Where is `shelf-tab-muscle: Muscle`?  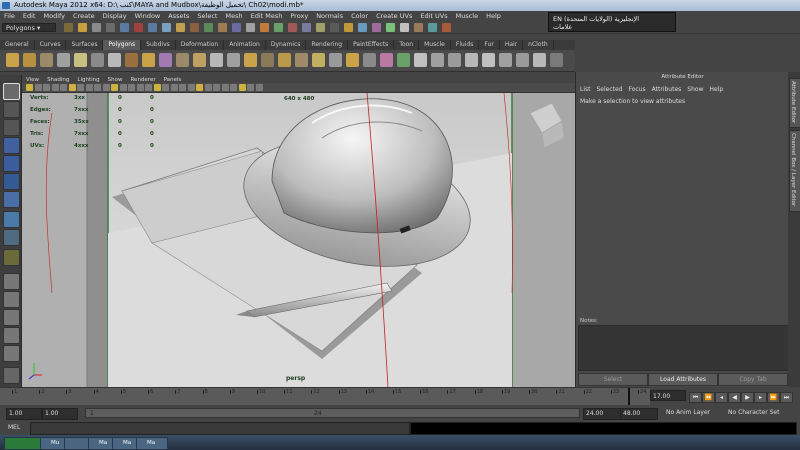
shelf-tab-muscle: Muscle is located at coordinates (435, 45).